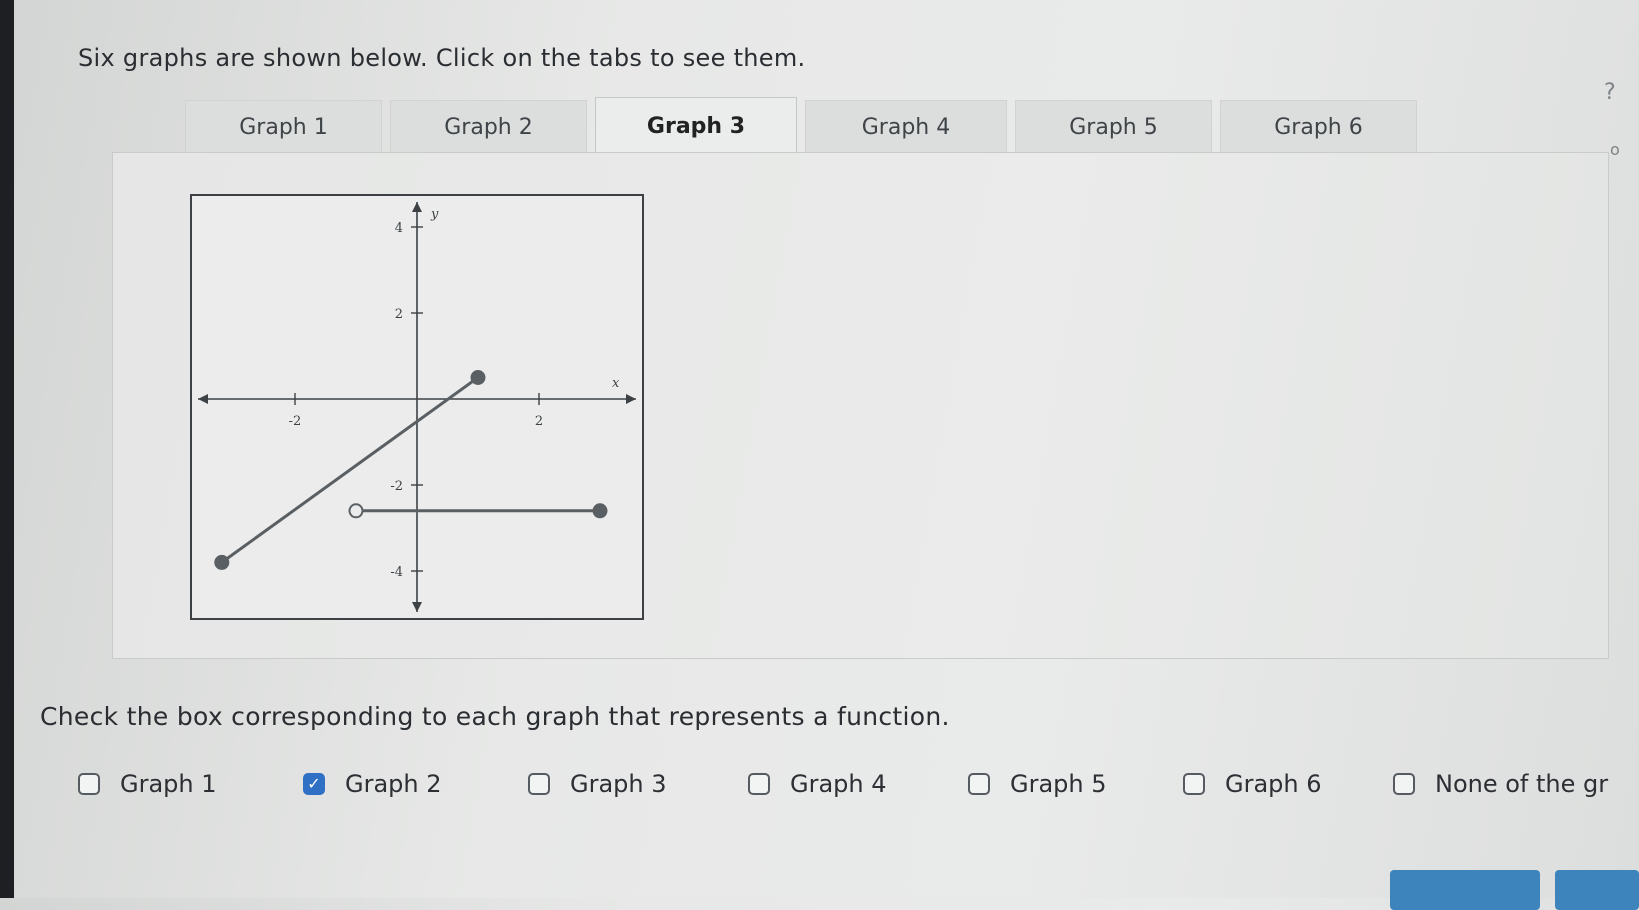 The height and width of the screenshot is (910, 1639). What do you see at coordinates (1465, 890) in the screenshot?
I see `explanation-button` at bounding box center [1465, 890].